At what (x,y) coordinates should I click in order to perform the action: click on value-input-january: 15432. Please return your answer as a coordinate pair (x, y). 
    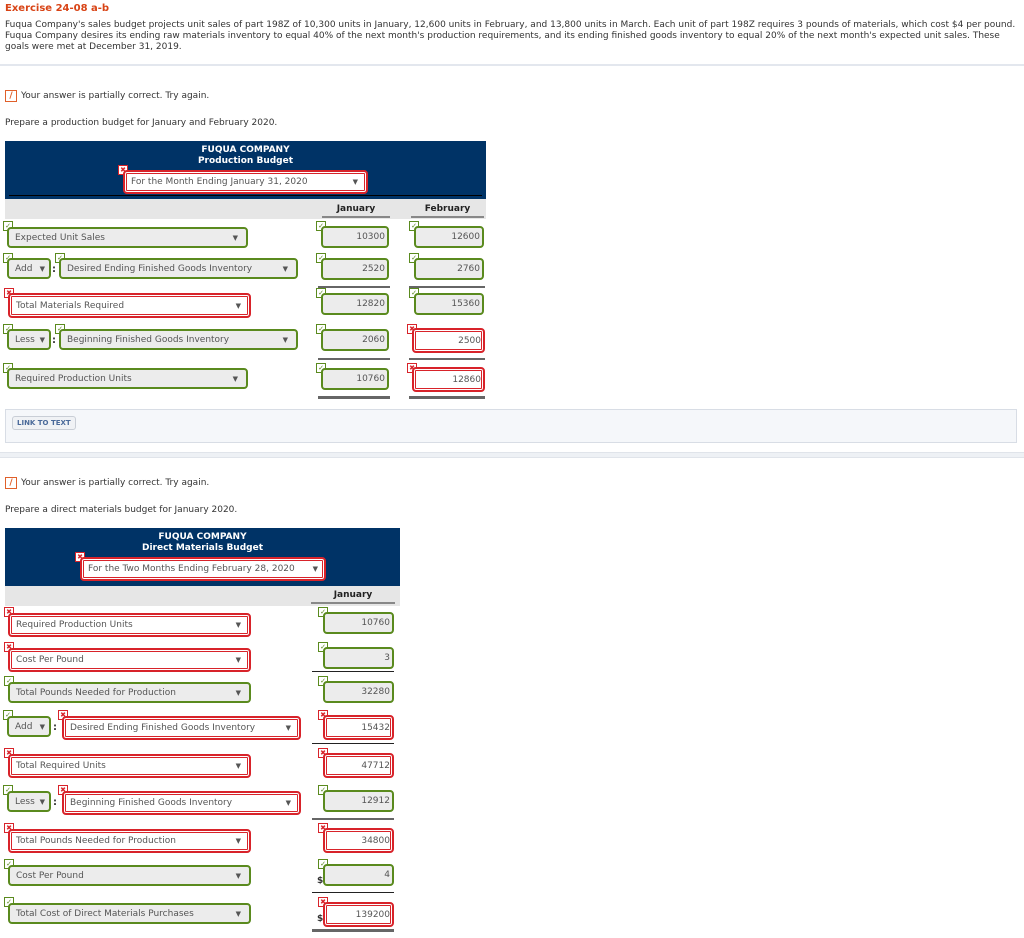
    Looking at the image, I should click on (358, 727).